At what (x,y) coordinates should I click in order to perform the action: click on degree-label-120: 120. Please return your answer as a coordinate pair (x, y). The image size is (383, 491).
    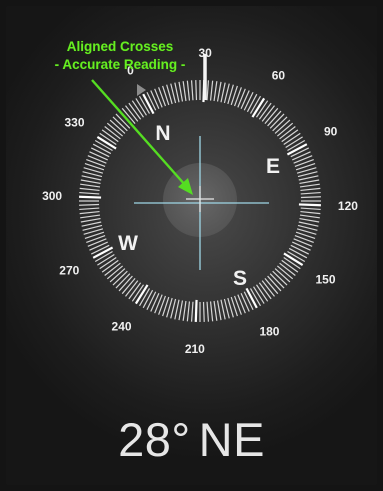
    Looking at the image, I should click on (348, 206).